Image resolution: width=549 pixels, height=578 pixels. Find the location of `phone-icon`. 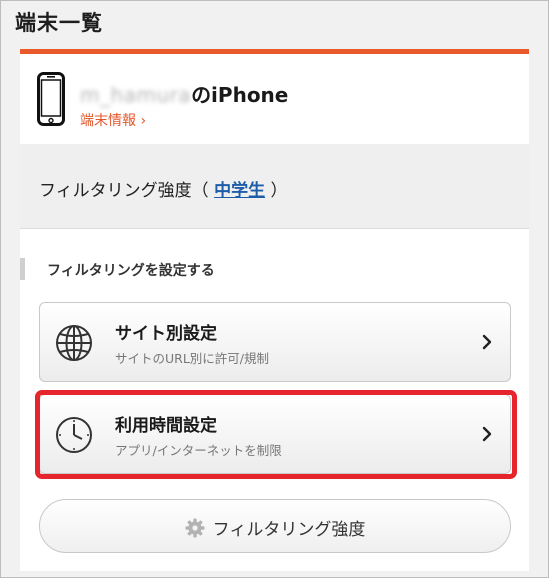

phone-icon is located at coordinates (51, 99).